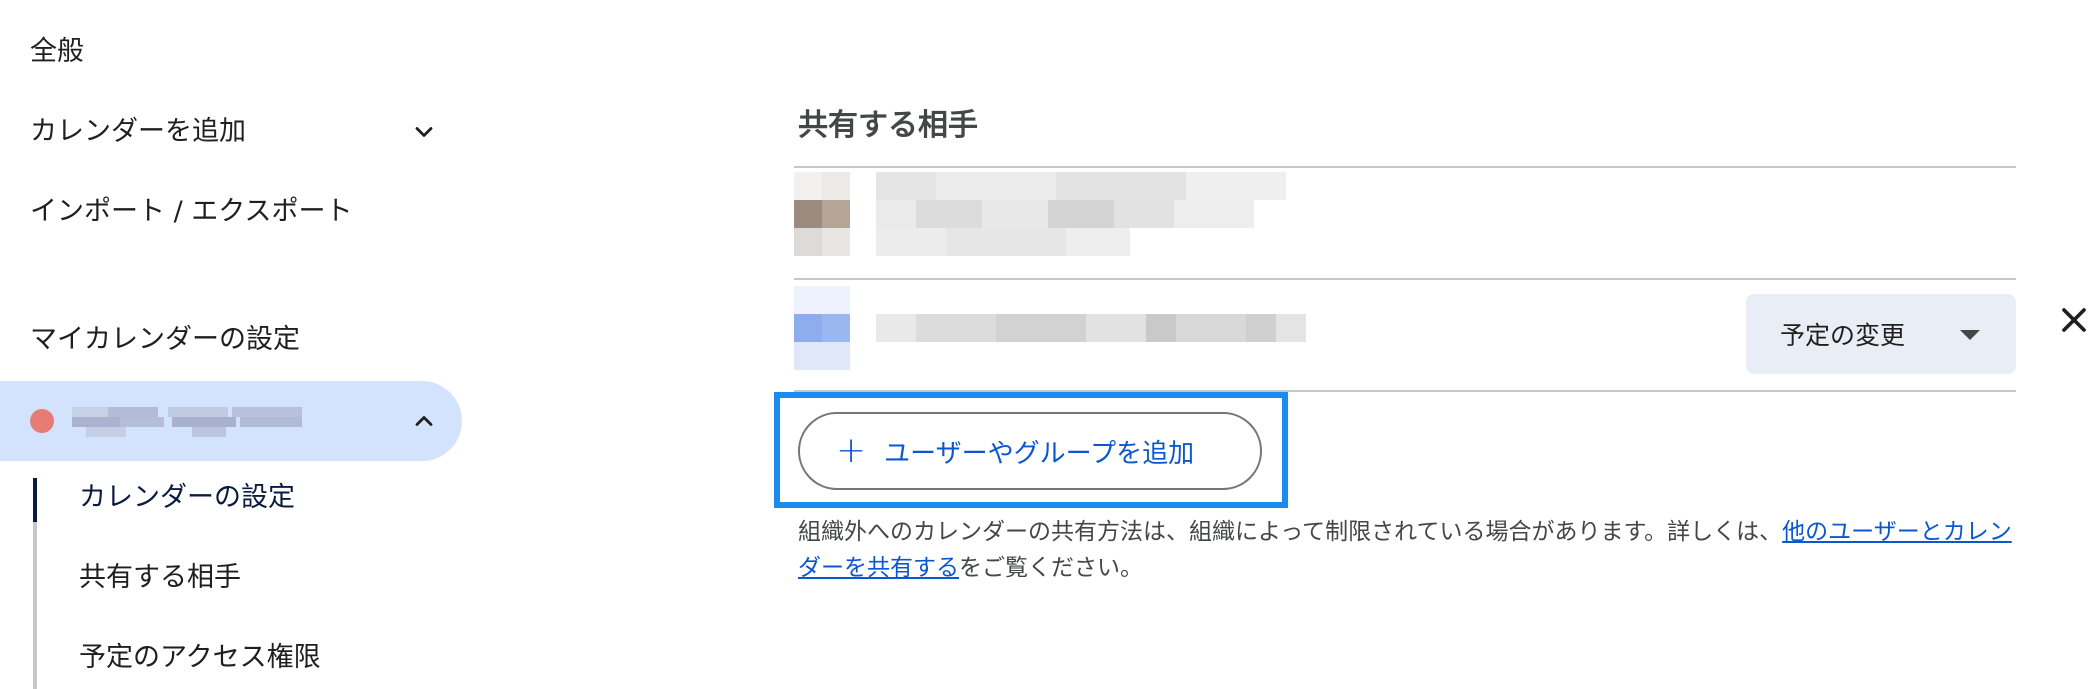 This screenshot has width=2096, height=689. Describe the element at coordinates (57, 52) in the screenshot. I see `sidebar-item-general: 全般` at that location.